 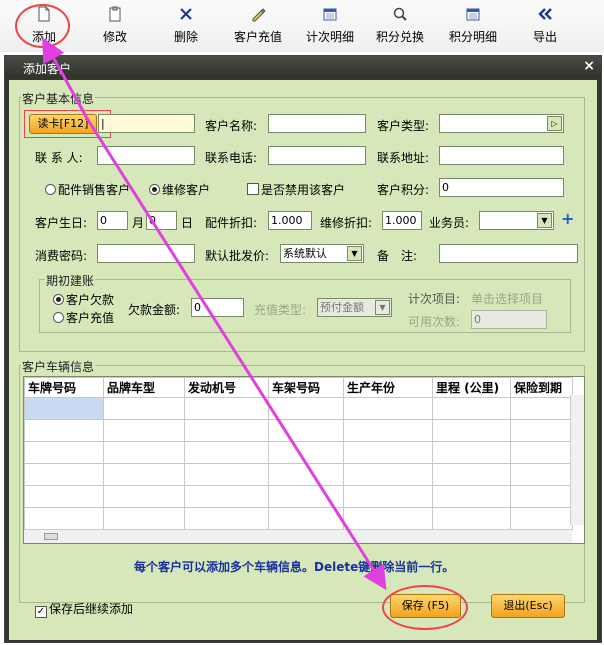 I want to click on arrow-to-add, so click(x=66, y=79).